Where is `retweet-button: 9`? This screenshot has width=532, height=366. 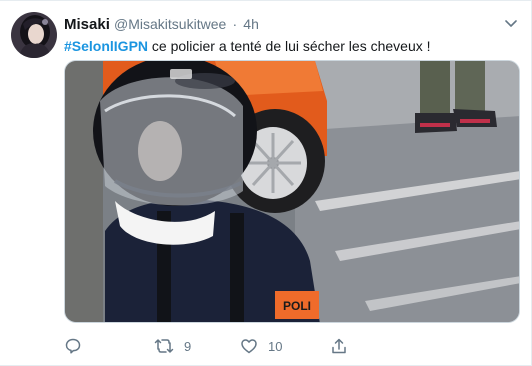 retweet-button: 9 is located at coordinates (172, 346).